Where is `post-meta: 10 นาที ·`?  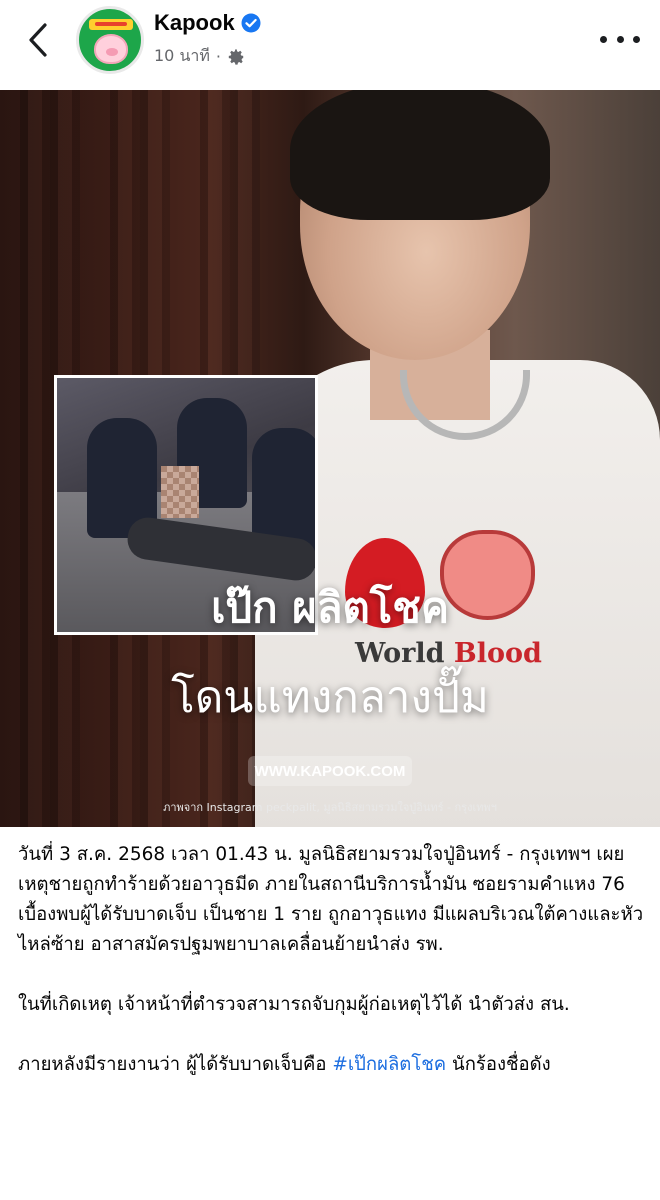 post-meta: 10 นาที · is located at coordinates (199, 56).